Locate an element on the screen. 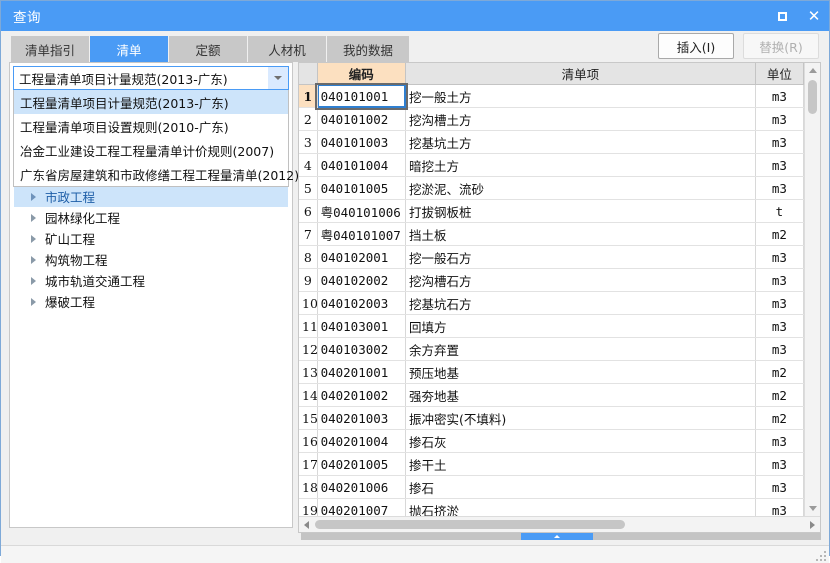 The width and height of the screenshot is (830, 563). grid-horizontal-scrollbar is located at coordinates (559, 524).